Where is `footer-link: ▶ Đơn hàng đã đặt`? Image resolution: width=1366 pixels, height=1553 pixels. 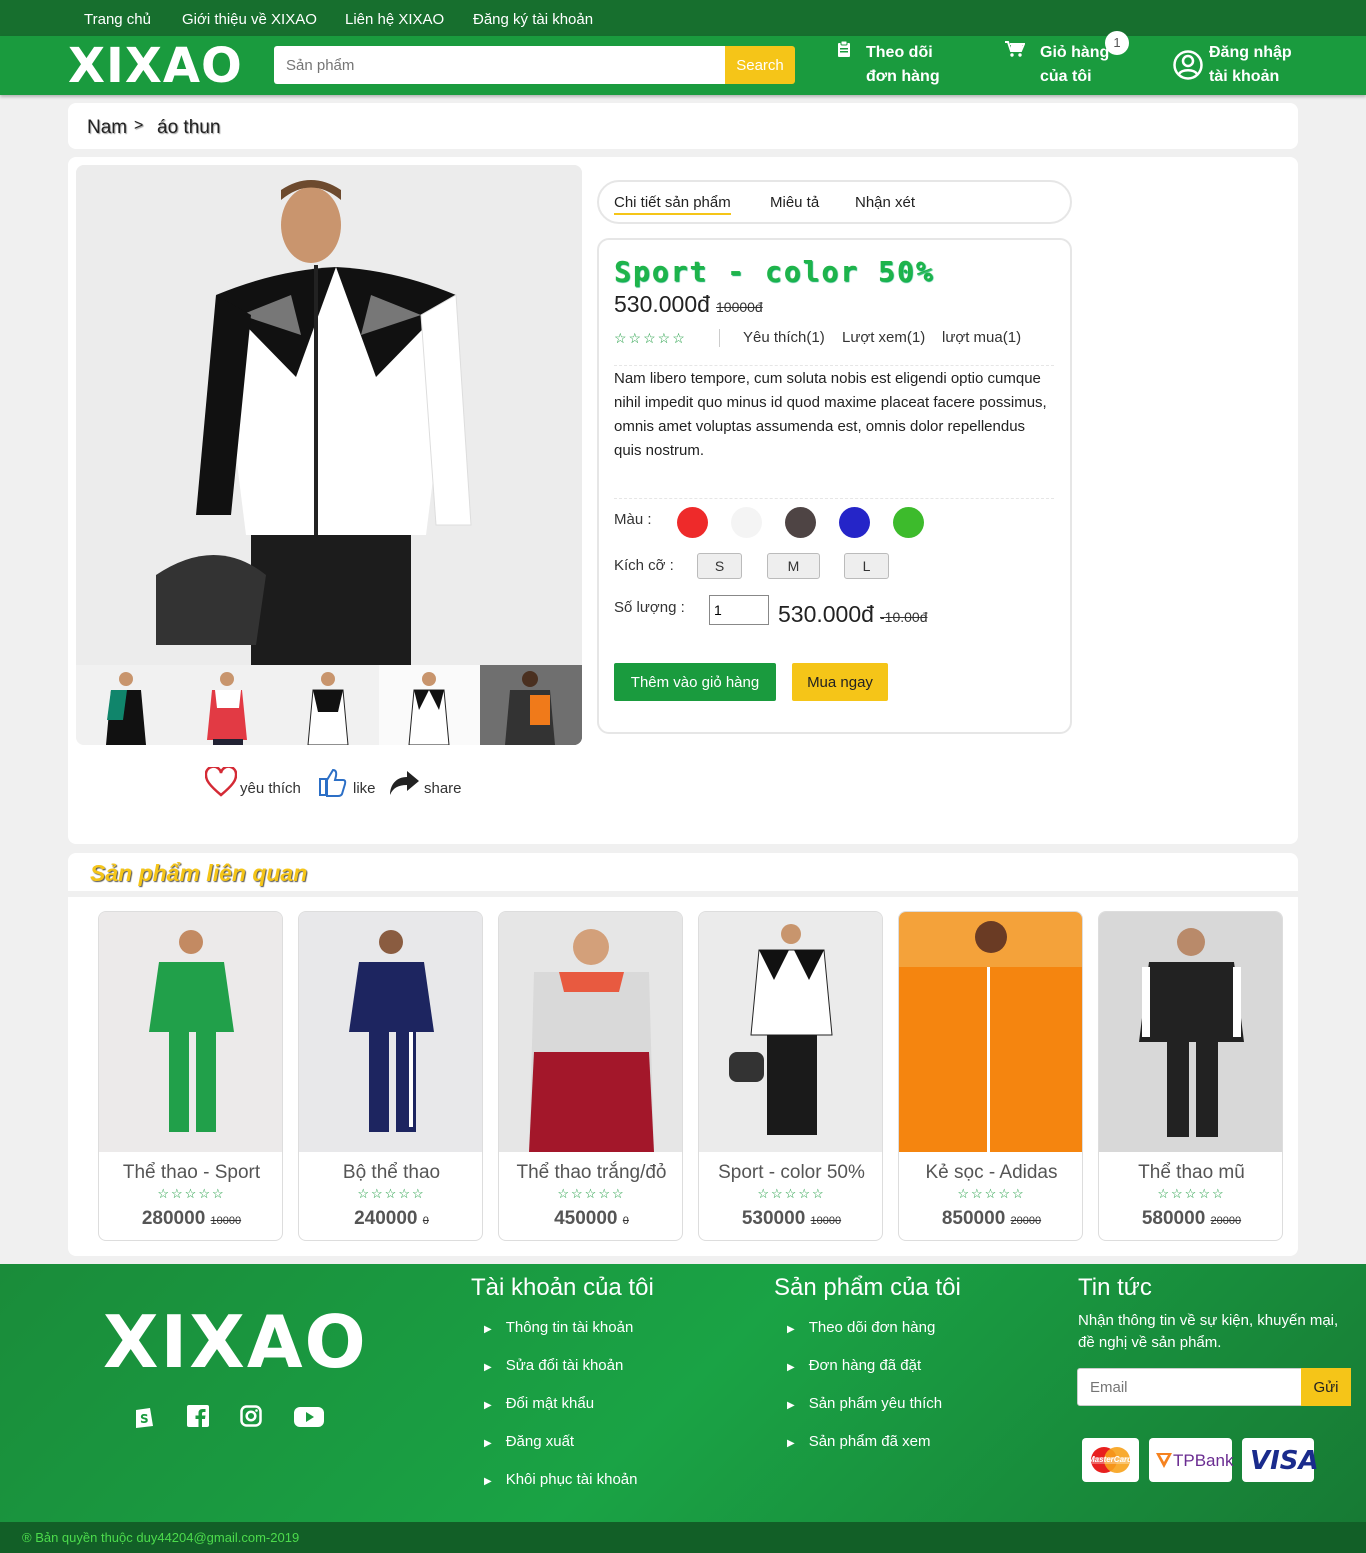 footer-link: ▶ Đơn hàng đã đặt is located at coordinates (864, 1376).